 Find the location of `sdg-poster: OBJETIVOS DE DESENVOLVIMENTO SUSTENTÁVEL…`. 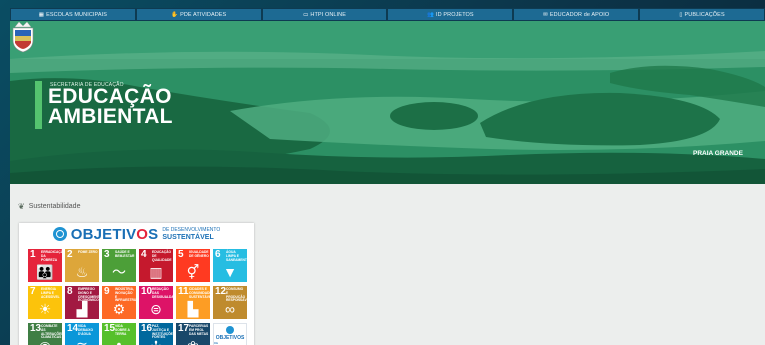

sdg-poster: OBJETIVOS DE DESENVOLVIMENTO SUSTENTÁVEL… is located at coordinates (136, 284).